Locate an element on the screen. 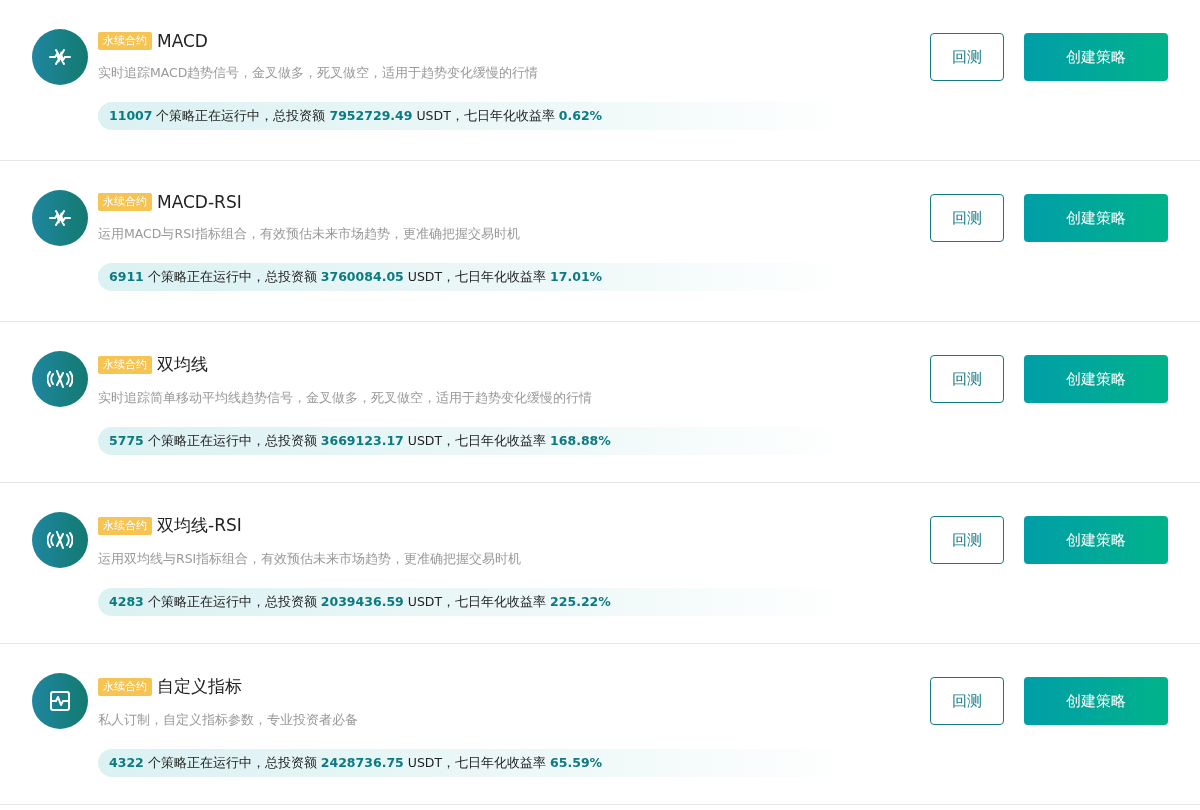  strategy-title: 自定义指标 is located at coordinates (199, 686).